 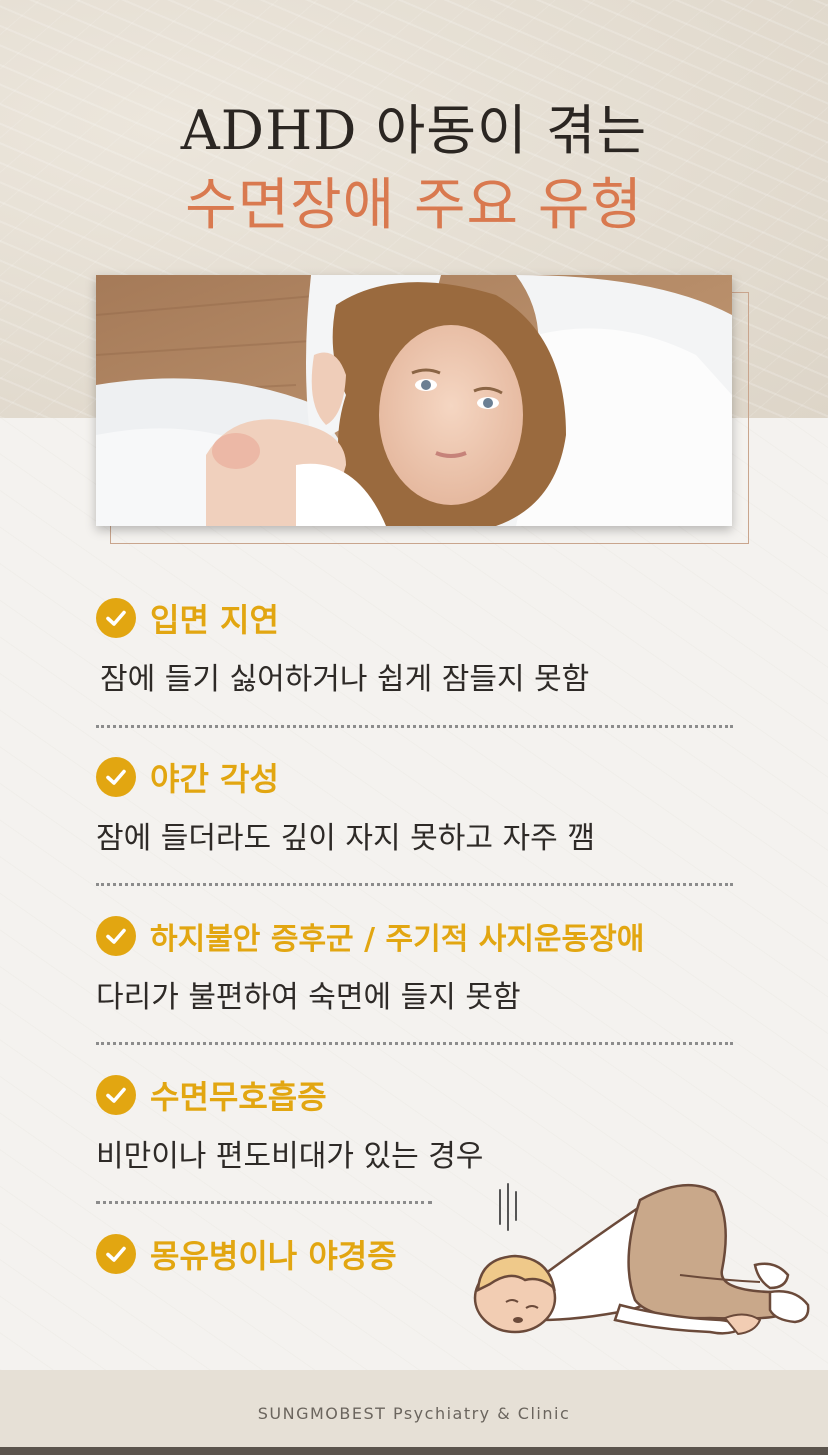 I want to click on item-title: 몽유병이나 야경증, so click(x=273, y=1256).